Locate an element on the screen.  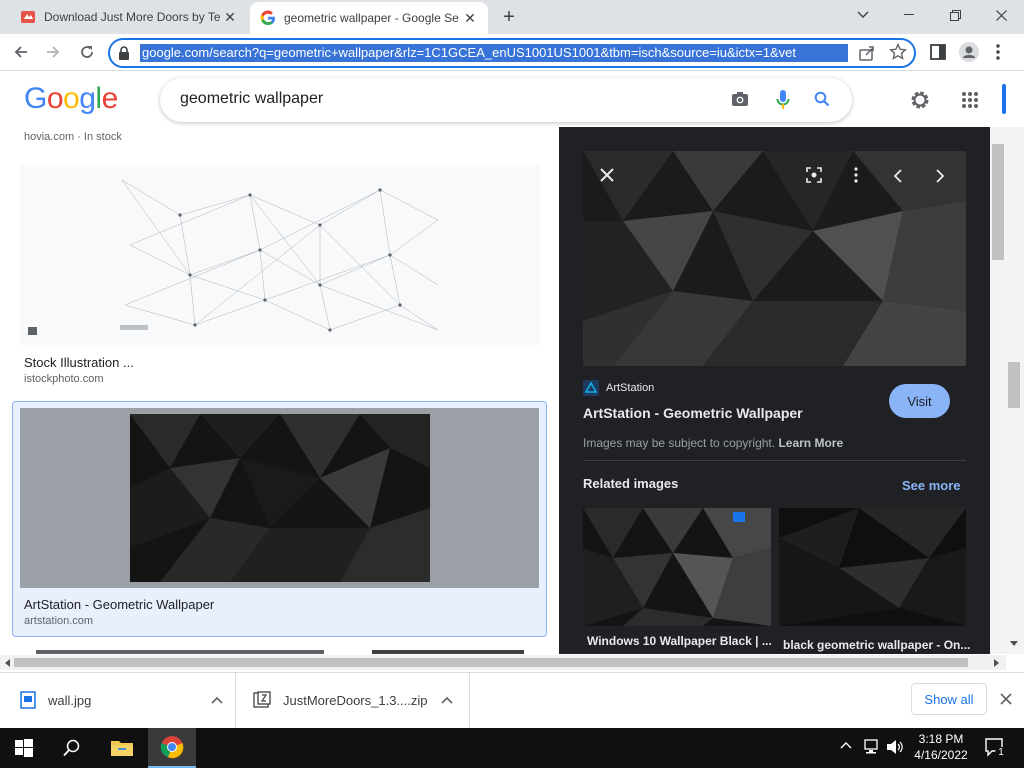
lock-icon is located at coordinates (124, 53).